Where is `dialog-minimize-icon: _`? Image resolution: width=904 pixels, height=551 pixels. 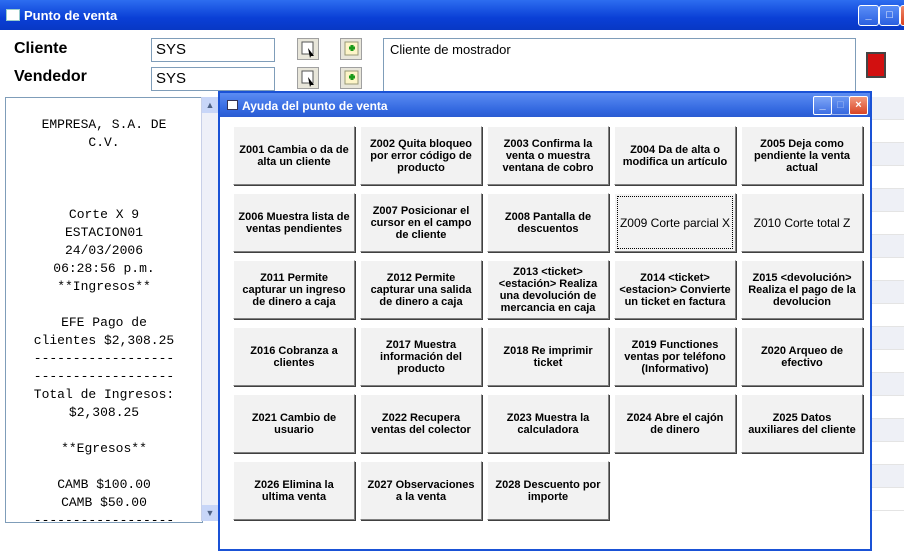
dialog-minimize-icon: _ is located at coordinates (822, 105).